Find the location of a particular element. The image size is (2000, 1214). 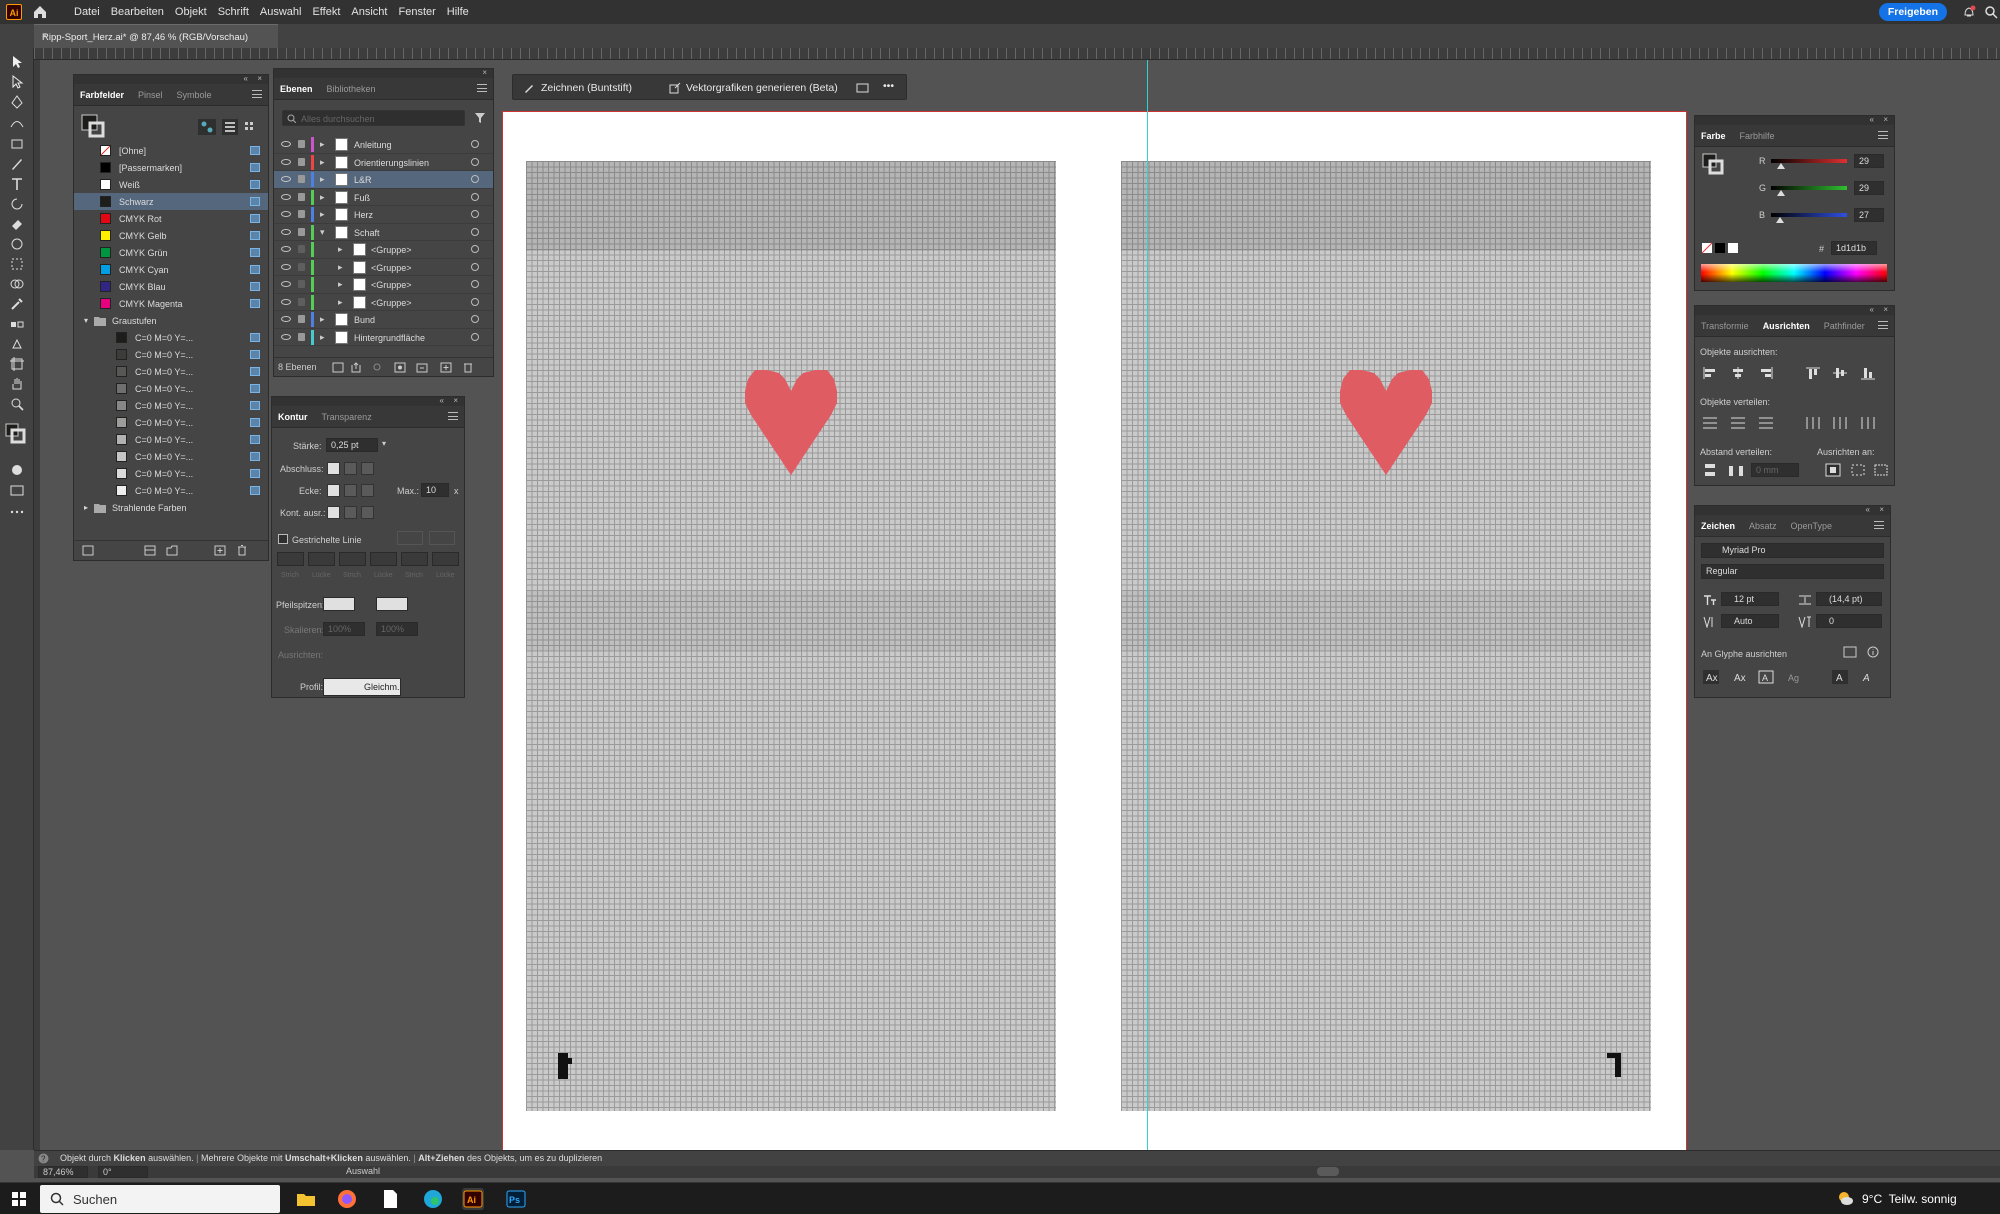

search-icon is located at coordinates (1991, 12).